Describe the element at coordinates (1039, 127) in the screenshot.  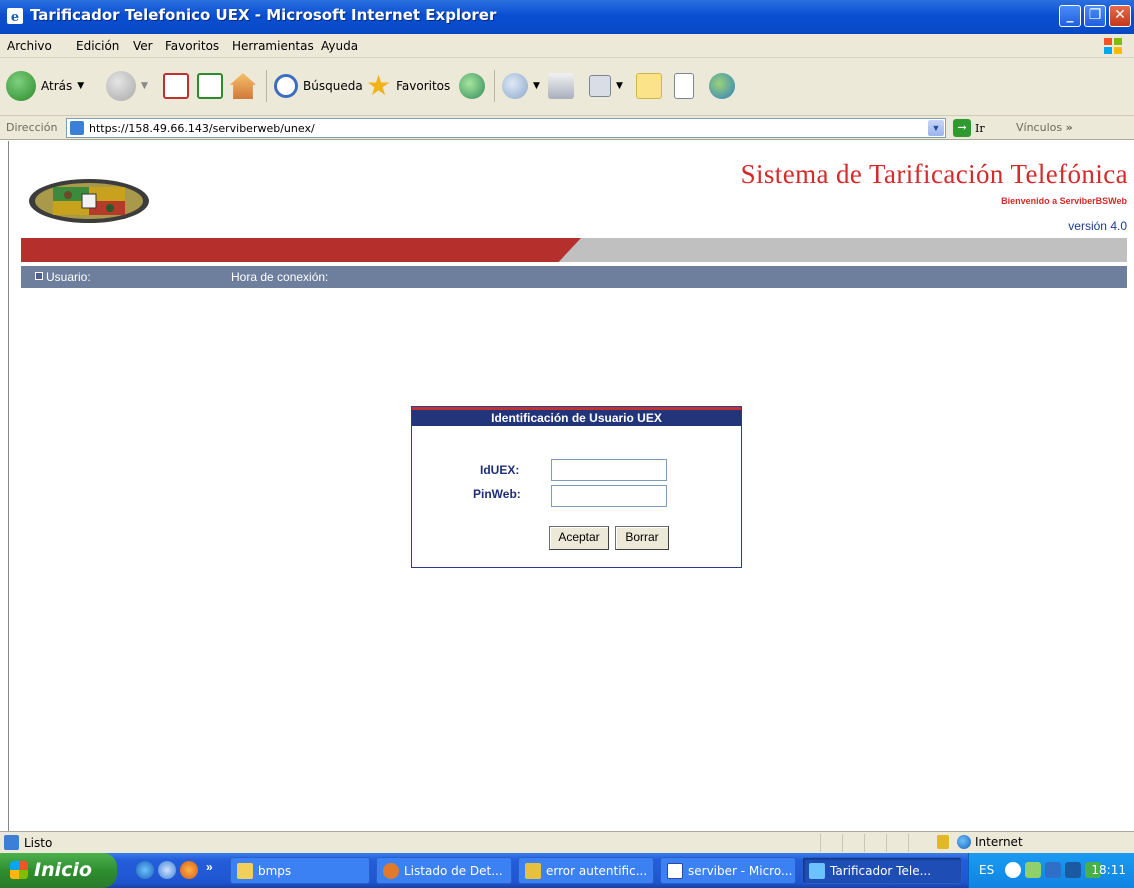
I see `links-label: Vínculos` at that location.